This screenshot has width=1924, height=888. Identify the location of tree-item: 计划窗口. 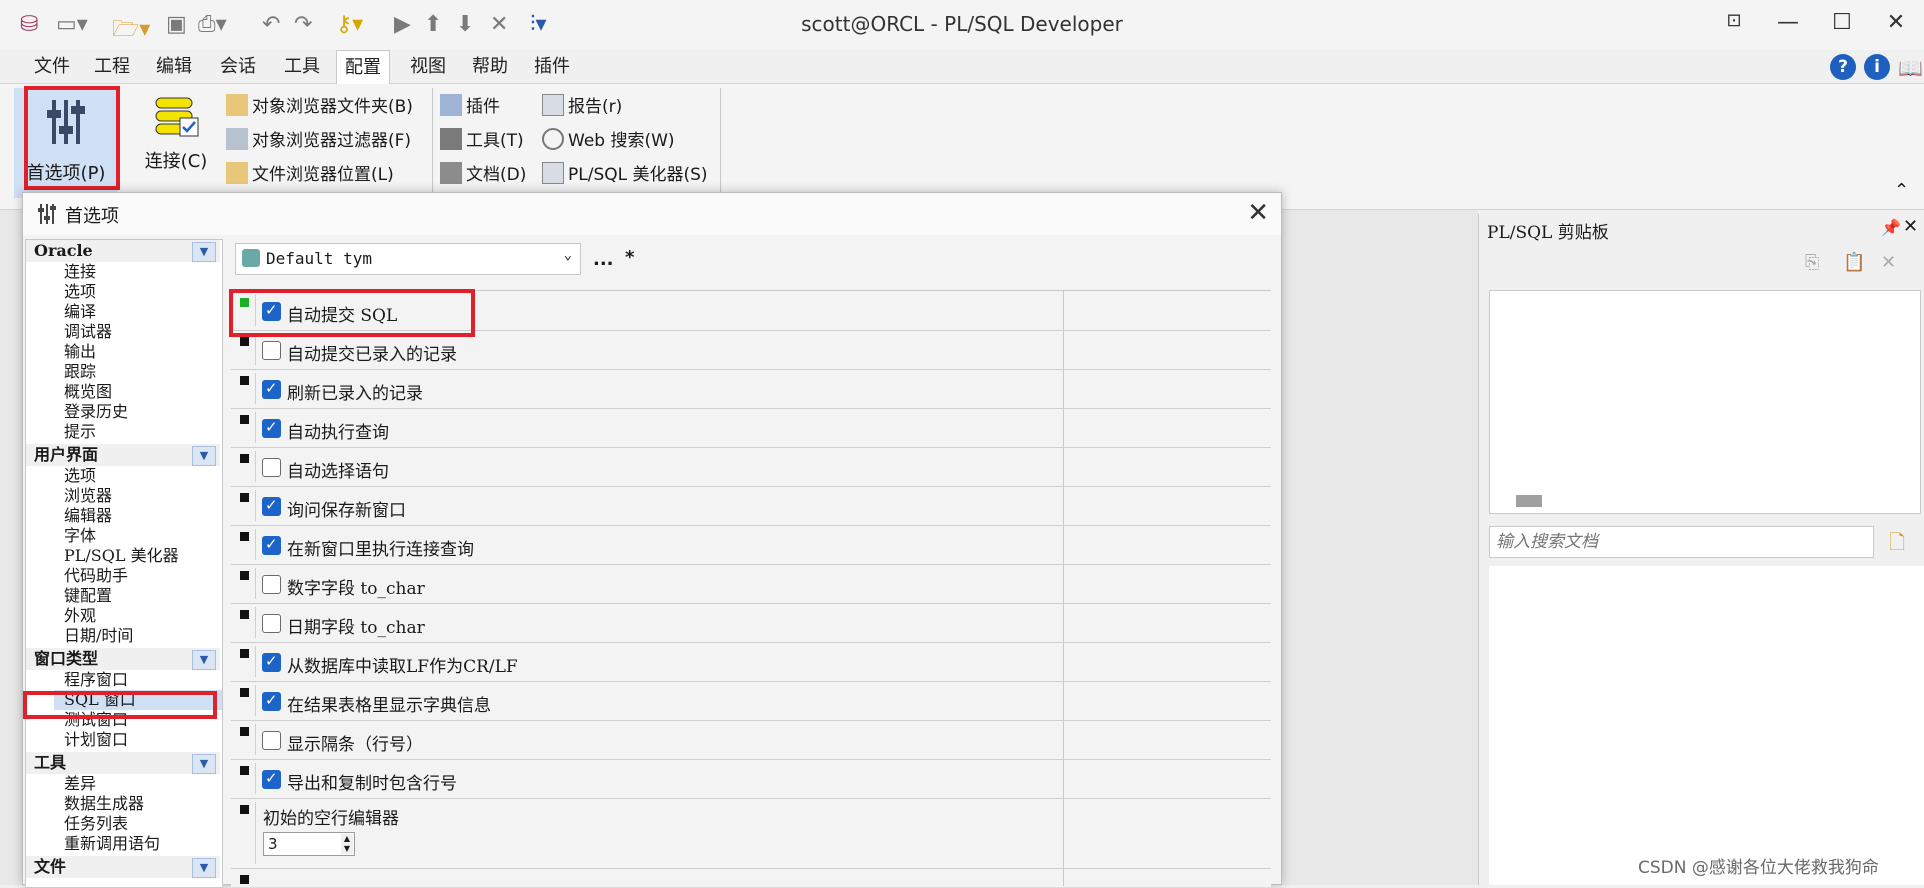
(96, 740).